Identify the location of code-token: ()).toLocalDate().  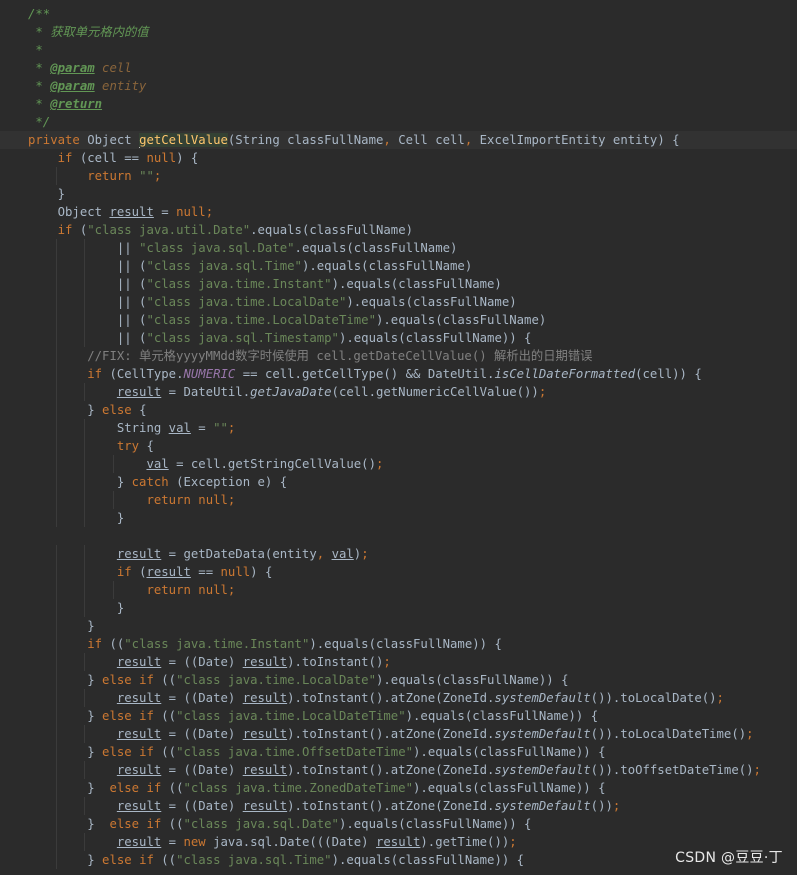
(653, 698).